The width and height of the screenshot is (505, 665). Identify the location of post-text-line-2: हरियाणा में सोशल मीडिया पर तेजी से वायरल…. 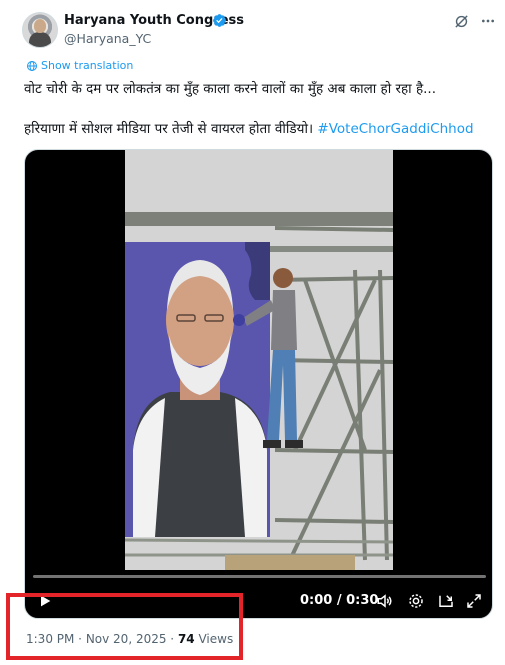
(261, 128).